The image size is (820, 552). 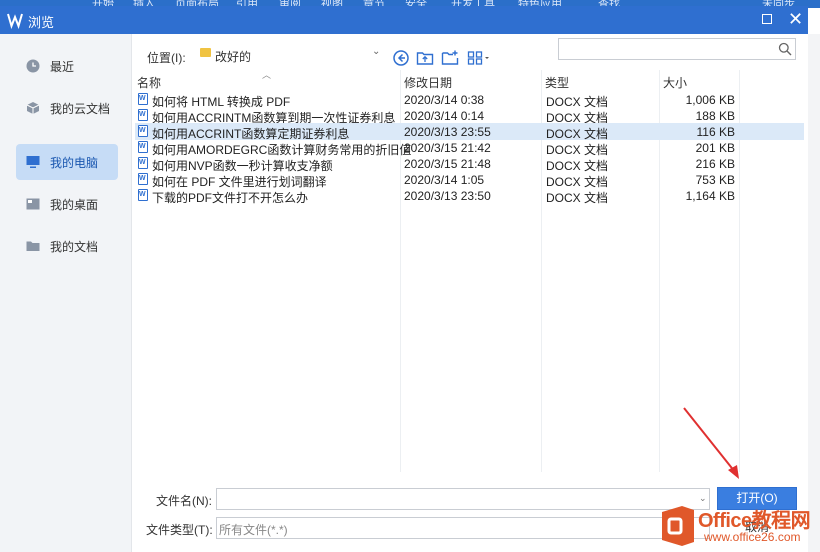 I want to click on file-date: 2020/3/13 23:55, so click(x=447, y=132).